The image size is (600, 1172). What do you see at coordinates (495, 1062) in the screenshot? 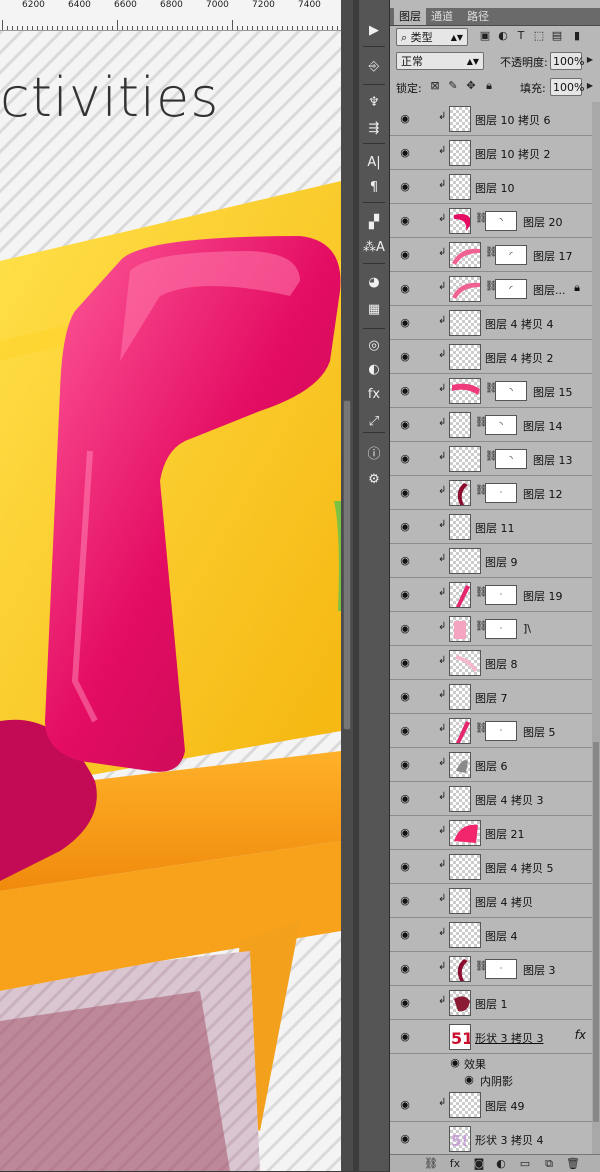
I see `effects-group: ◉ 效果` at bounding box center [495, 1062].